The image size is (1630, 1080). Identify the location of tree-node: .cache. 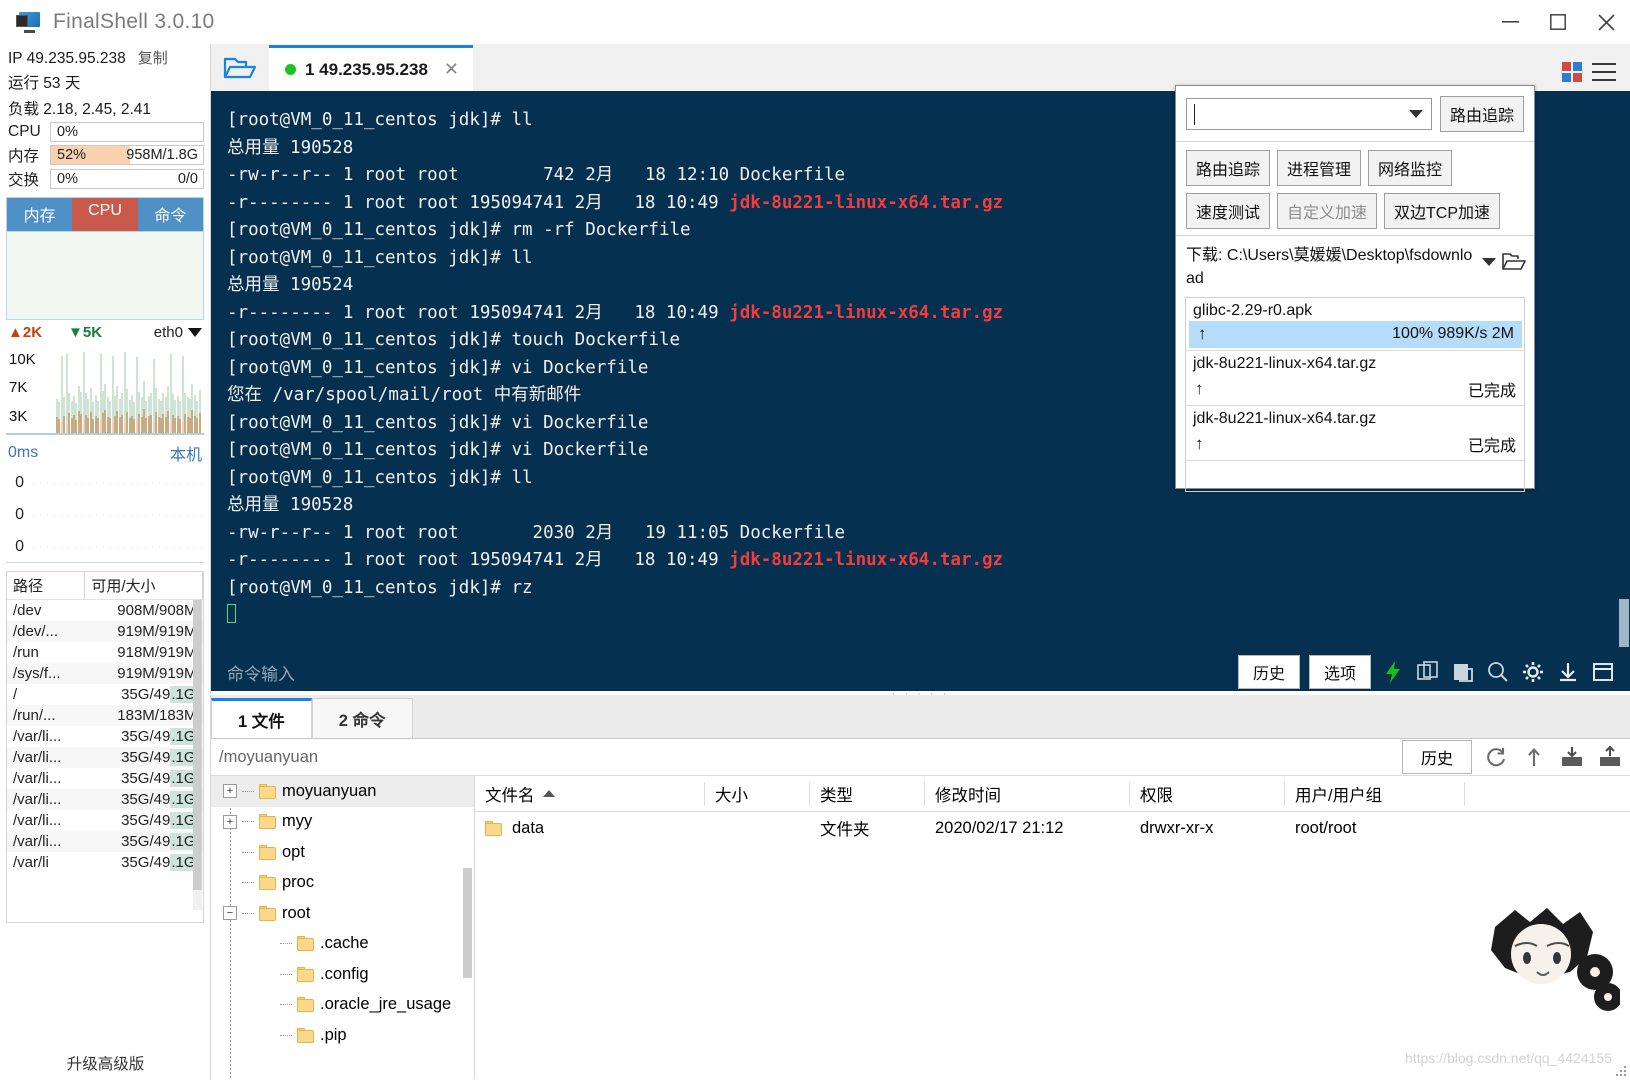
(342, 944).